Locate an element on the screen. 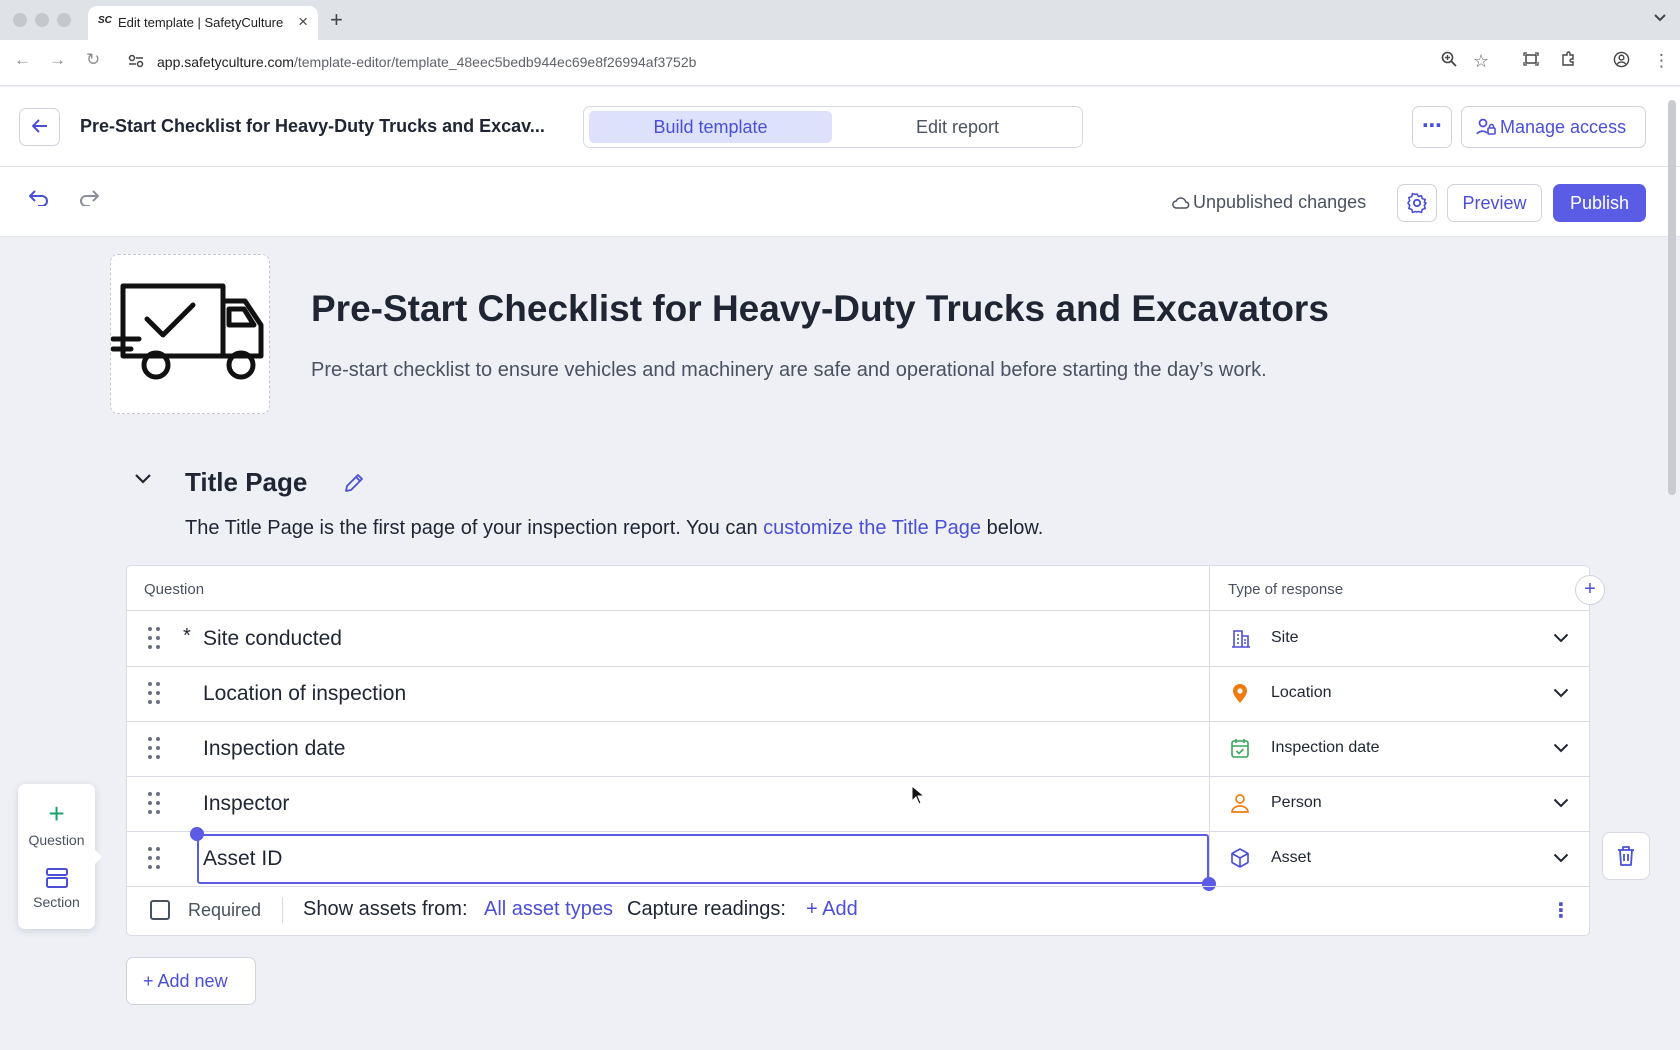  page-scrollbar is located at coordinates (1672, 297).